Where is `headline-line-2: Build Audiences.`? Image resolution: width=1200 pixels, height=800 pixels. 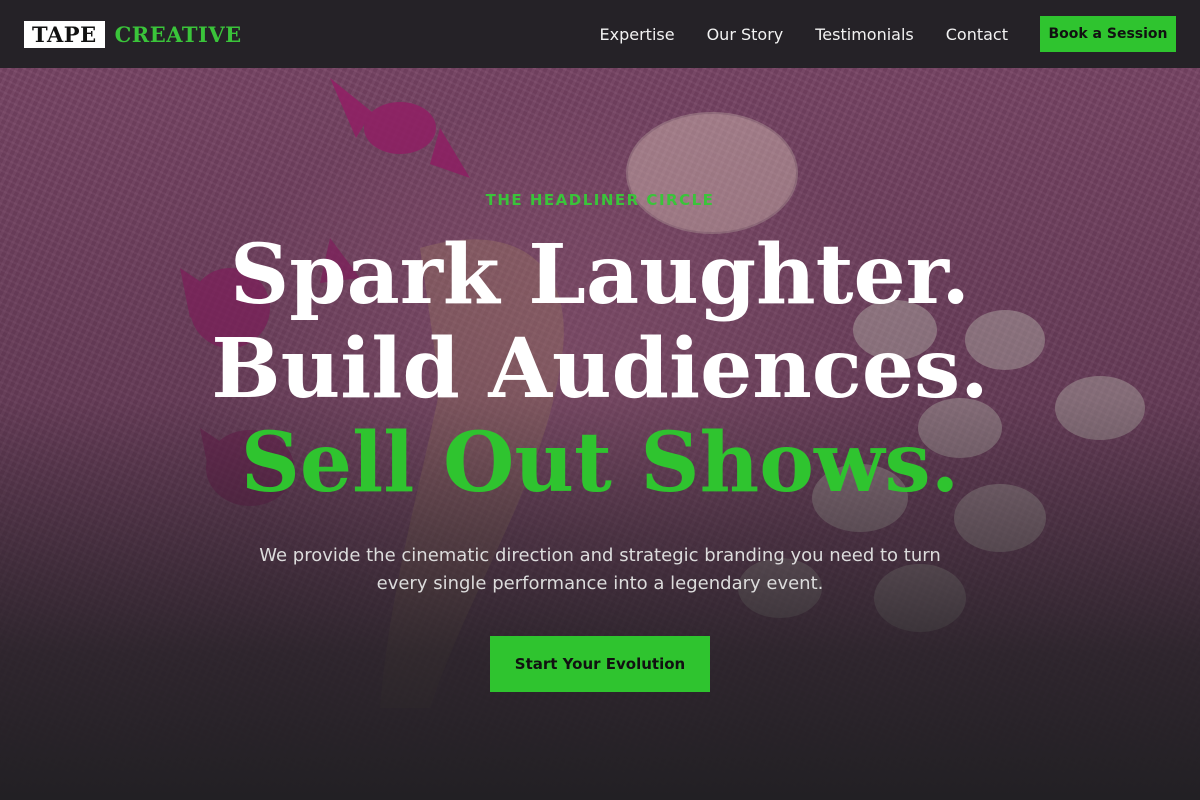 headline-line-2: Build Audiences. is located at coordinates (600, 369).